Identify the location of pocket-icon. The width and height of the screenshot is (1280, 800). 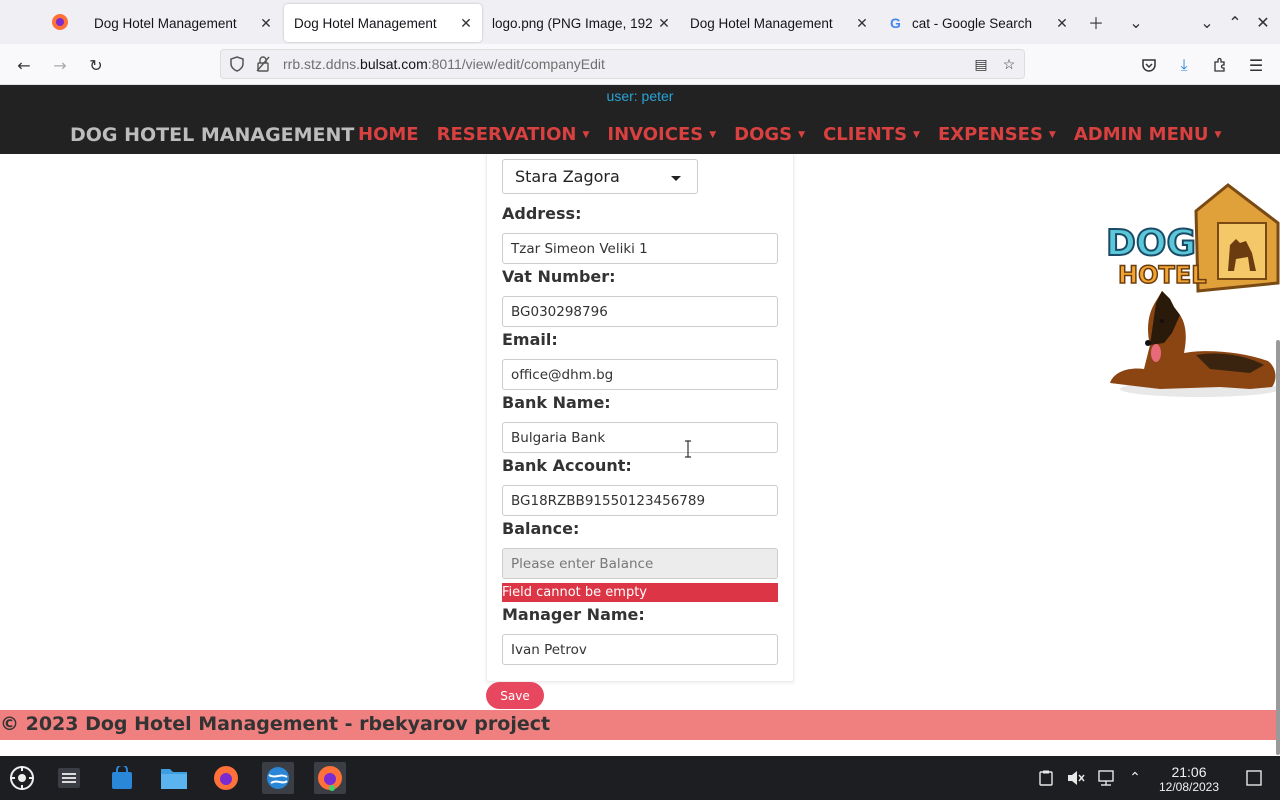
(1149, 65).